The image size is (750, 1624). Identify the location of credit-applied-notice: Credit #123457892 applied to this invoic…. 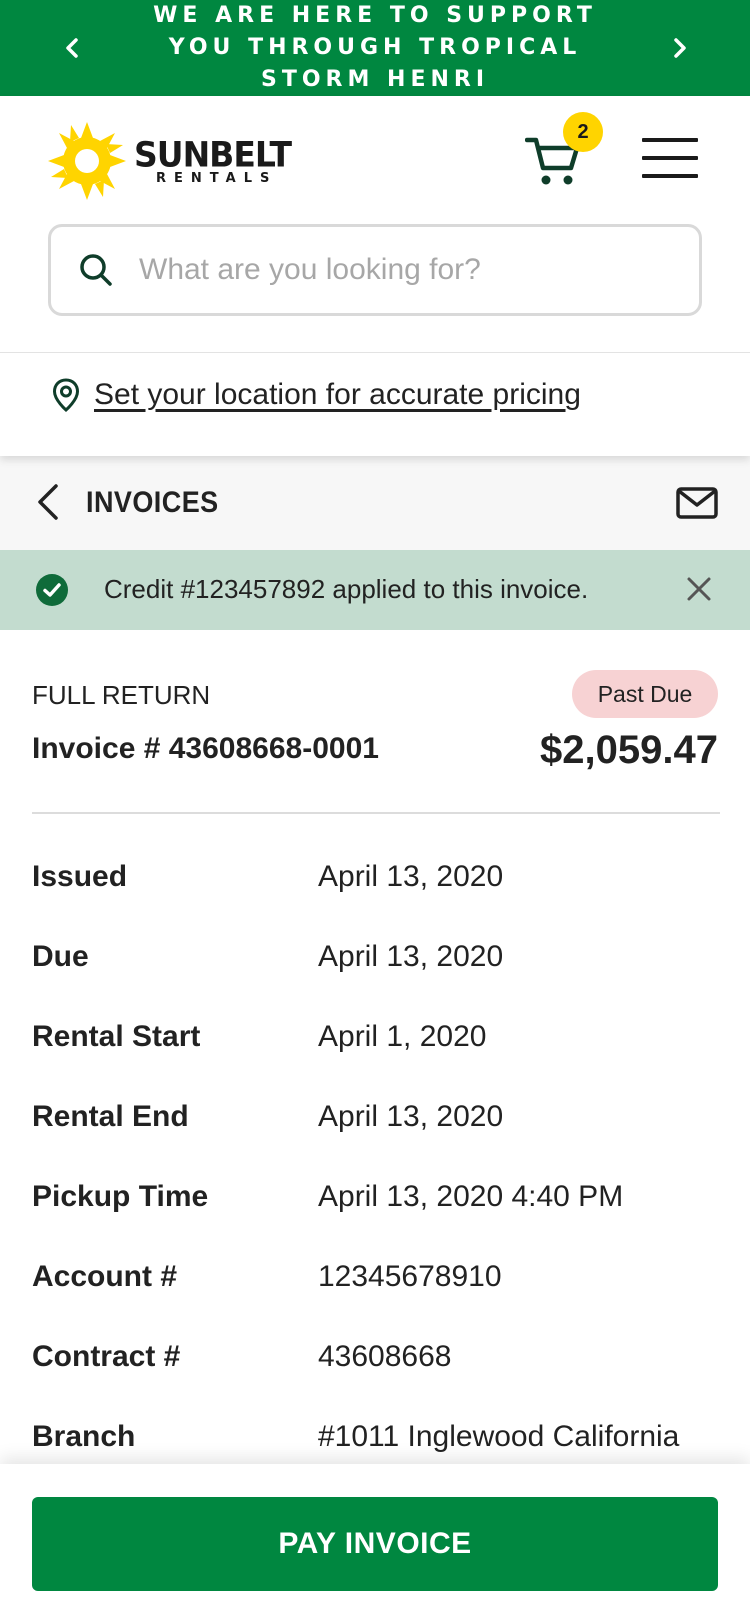
(375, 590).